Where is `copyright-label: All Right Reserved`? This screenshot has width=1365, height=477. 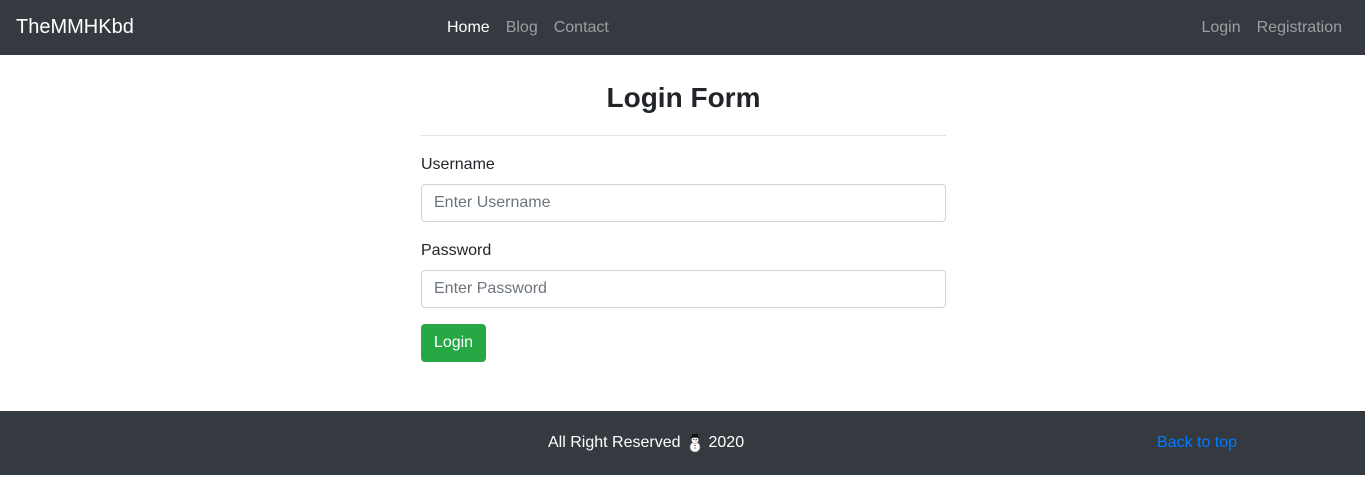
copyright-label: All Right Reserved is located at coordinates (614, 442).